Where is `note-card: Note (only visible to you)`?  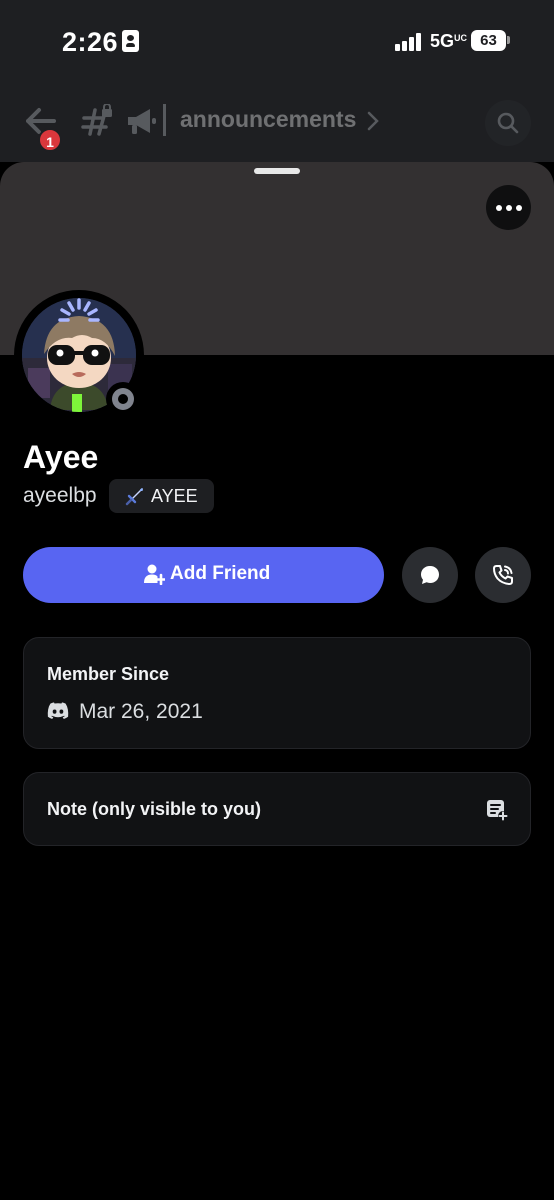 note-card: Note (only visible to you) is located at coordinates (277, 809).